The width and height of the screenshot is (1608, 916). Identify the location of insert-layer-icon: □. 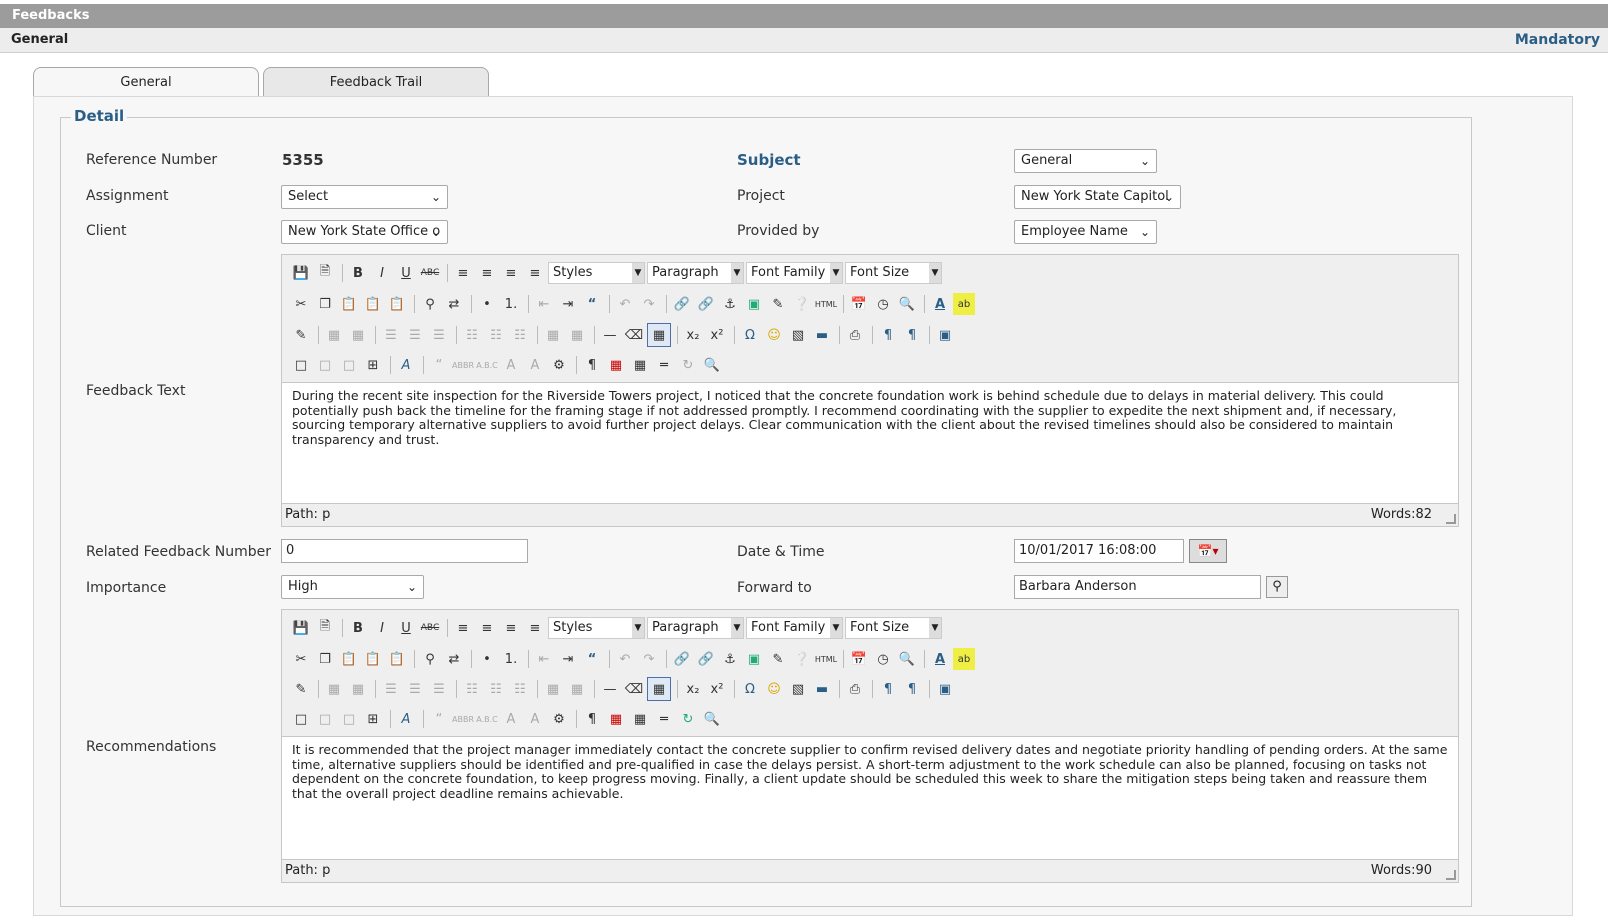
(301, 719).